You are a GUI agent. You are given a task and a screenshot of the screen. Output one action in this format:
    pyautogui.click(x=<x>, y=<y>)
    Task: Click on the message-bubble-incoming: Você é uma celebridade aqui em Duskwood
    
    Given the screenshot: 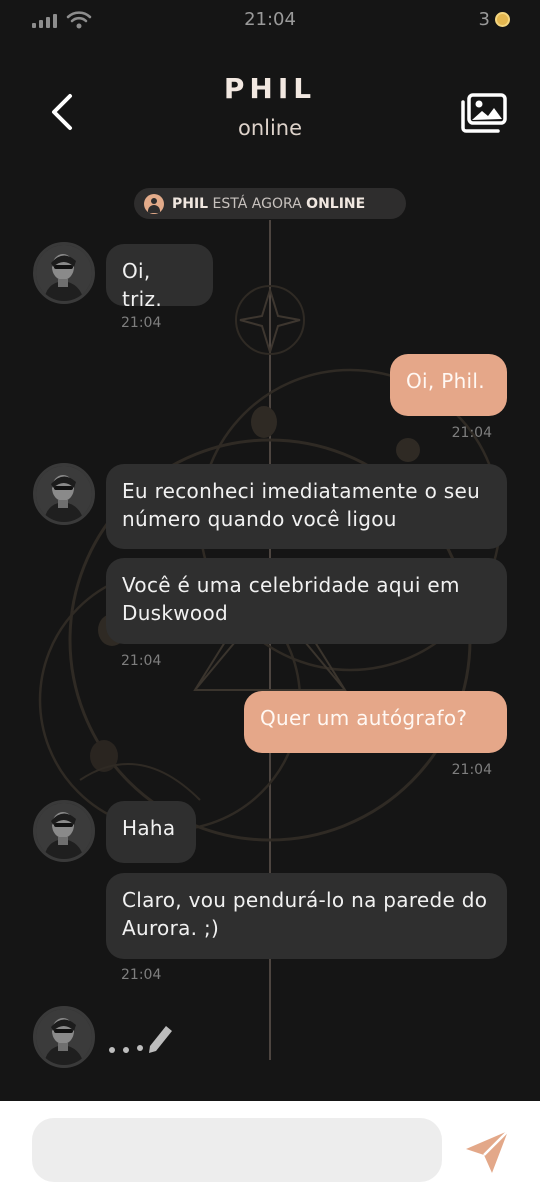 What is the action you would take?
    pyautogui.click(x=306, y=601)
    